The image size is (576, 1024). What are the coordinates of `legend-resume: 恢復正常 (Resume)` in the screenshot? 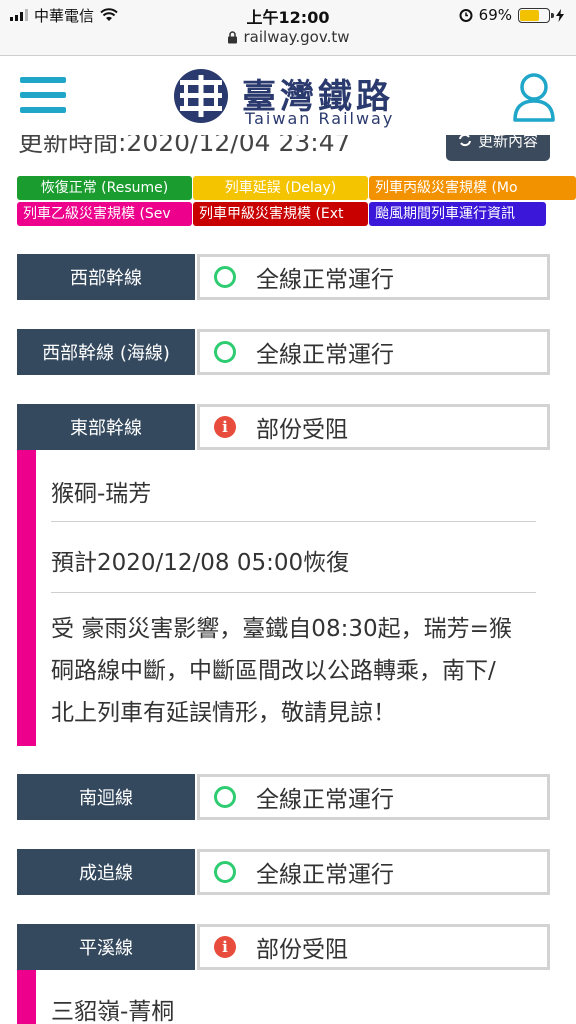 It's located at (104, 188).